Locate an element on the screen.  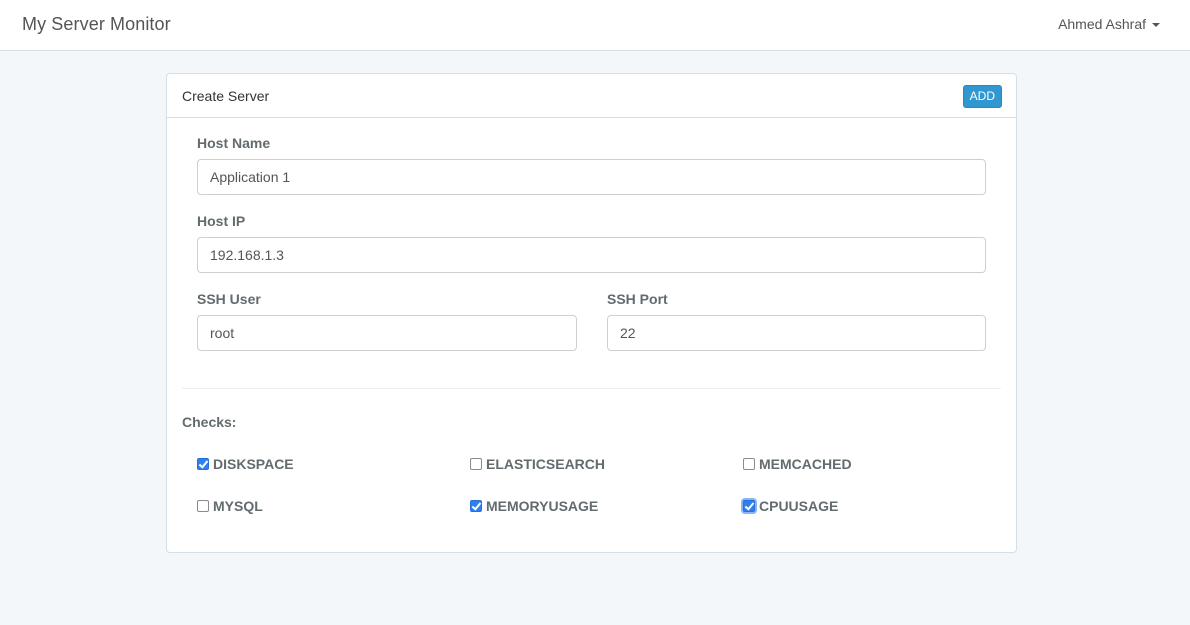
panel-title: Create Server is located at coordinates (226, 96).